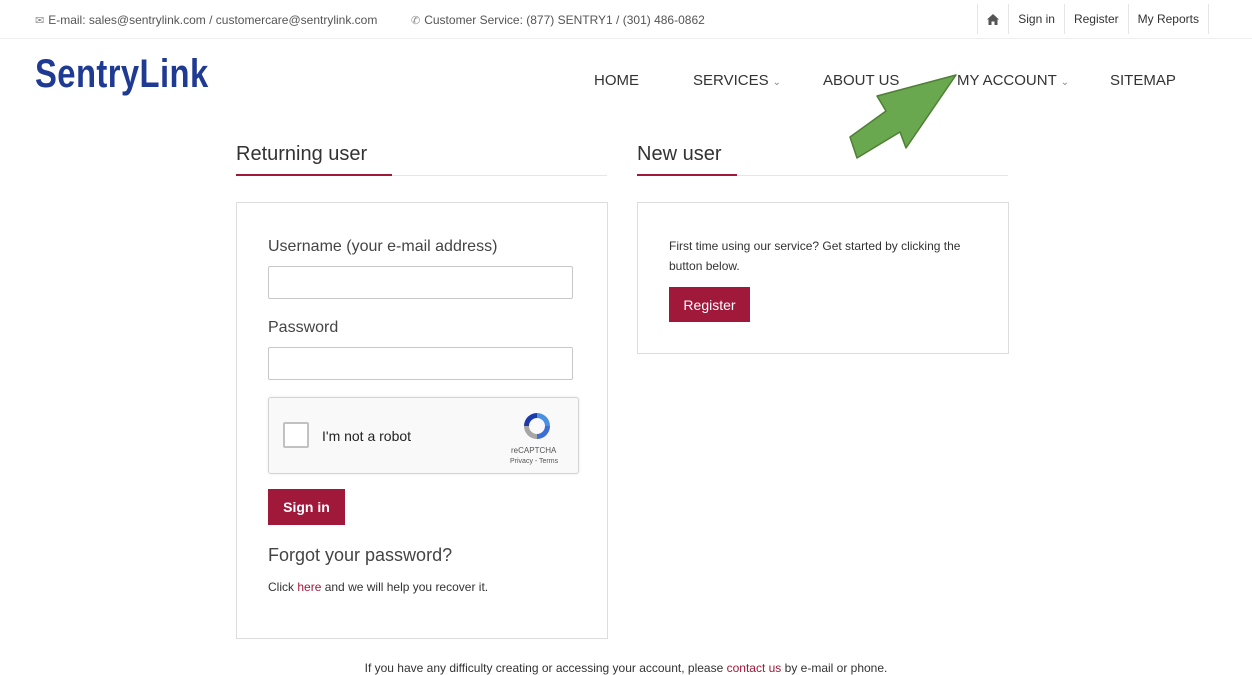 The image size is (1252, 675). Describe the element at coordinates (296, 435) in the screenshot. I see `recaptcha-checkbox` at that location.